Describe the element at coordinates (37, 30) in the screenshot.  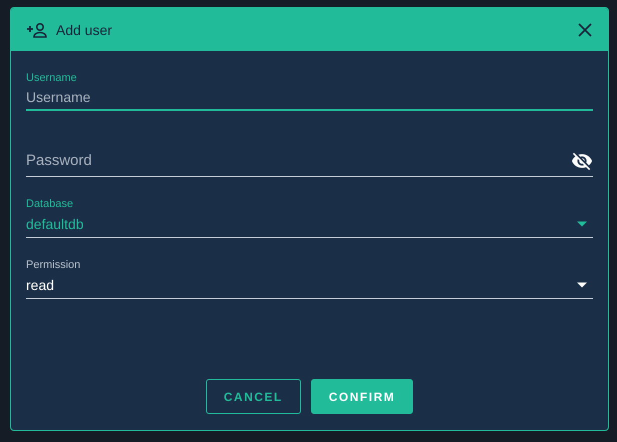
I see `add-person-icon` at that location.